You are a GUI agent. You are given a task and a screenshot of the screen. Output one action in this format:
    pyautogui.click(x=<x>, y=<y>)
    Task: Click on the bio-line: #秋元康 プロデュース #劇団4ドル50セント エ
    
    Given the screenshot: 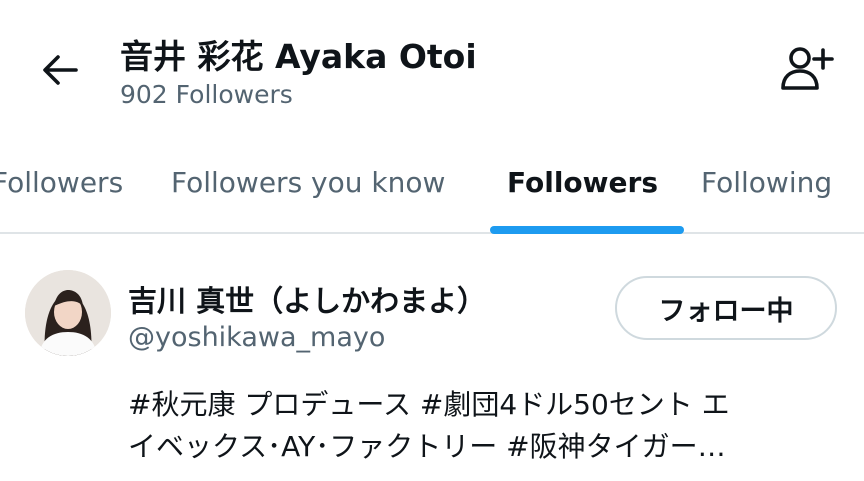 What is the action you would take?
    pyautogui.click(x=429, y=404)
    